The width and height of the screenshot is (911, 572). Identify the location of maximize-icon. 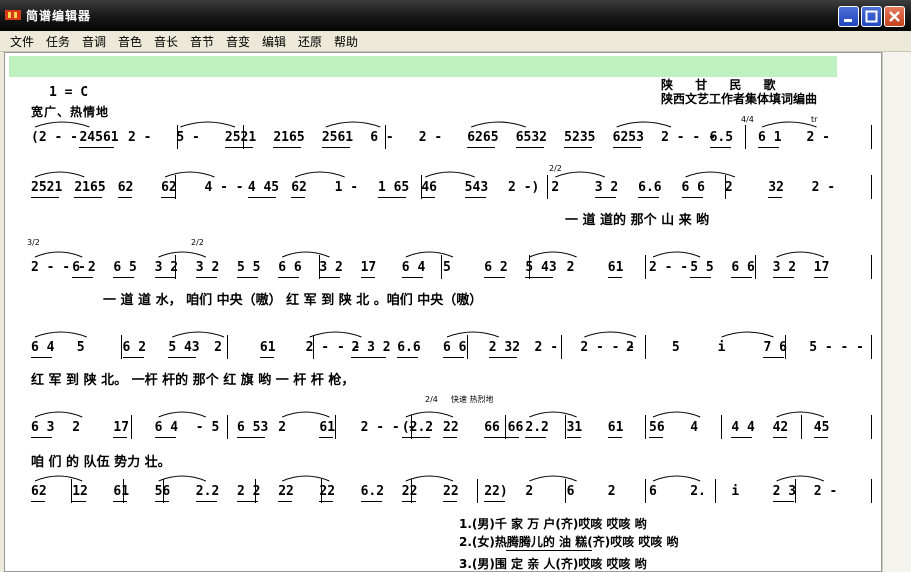
(871, 16).